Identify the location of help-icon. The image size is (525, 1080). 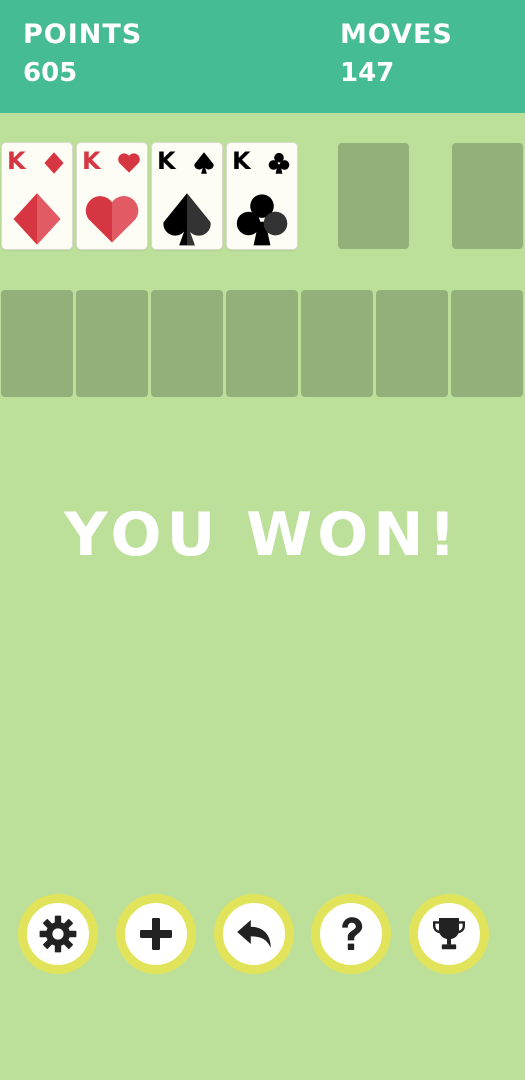
(352, 933).